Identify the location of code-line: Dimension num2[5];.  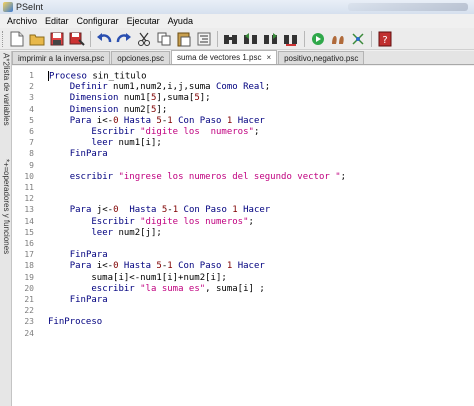
(108, 110).